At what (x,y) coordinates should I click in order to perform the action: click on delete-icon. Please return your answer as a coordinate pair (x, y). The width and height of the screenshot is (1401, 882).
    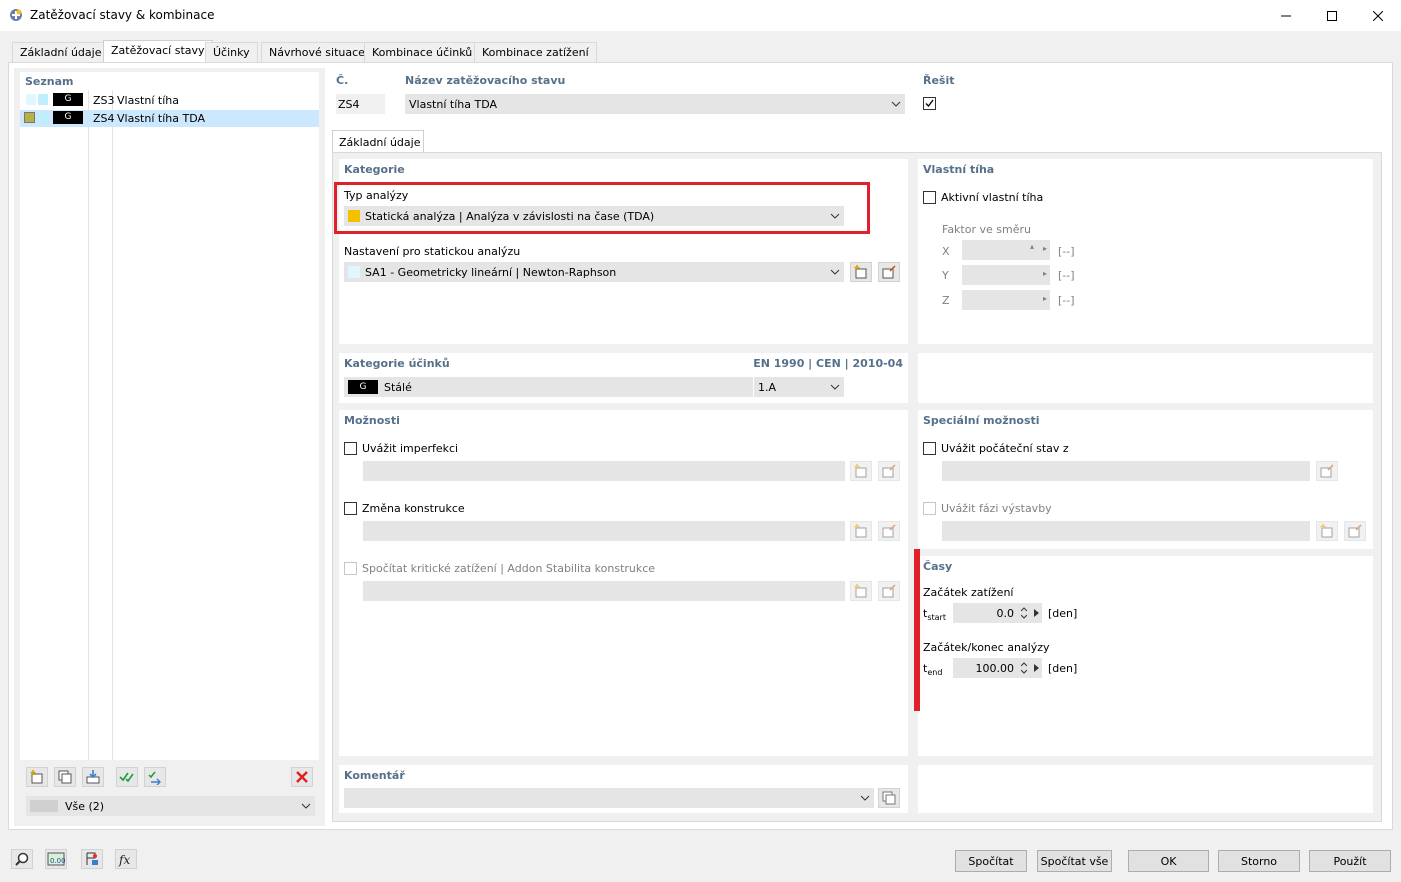
    Looking at the image, I should click on (302, 777).